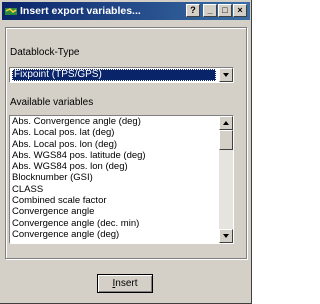 The width and height of the screenshot is (320, 304). What do you see at coordinates (114, 200) in the screenshot?
I see `variable-list-item: Combined scale factor` at bounding box center [114, 200].